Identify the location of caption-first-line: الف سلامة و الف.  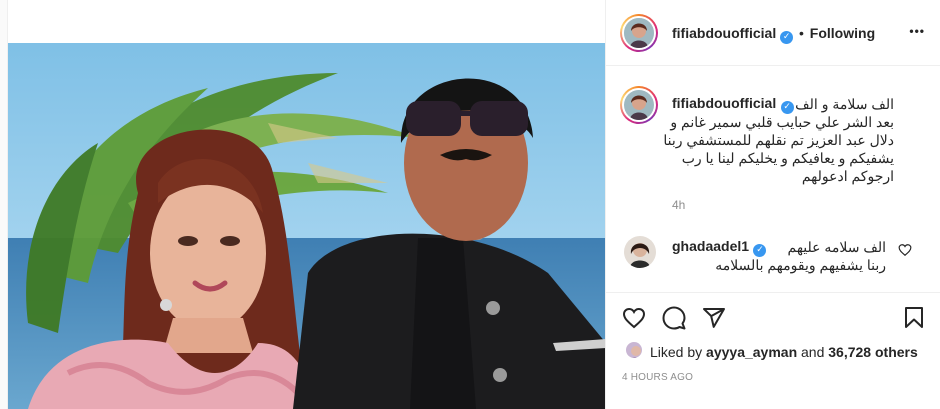
(844, 104).